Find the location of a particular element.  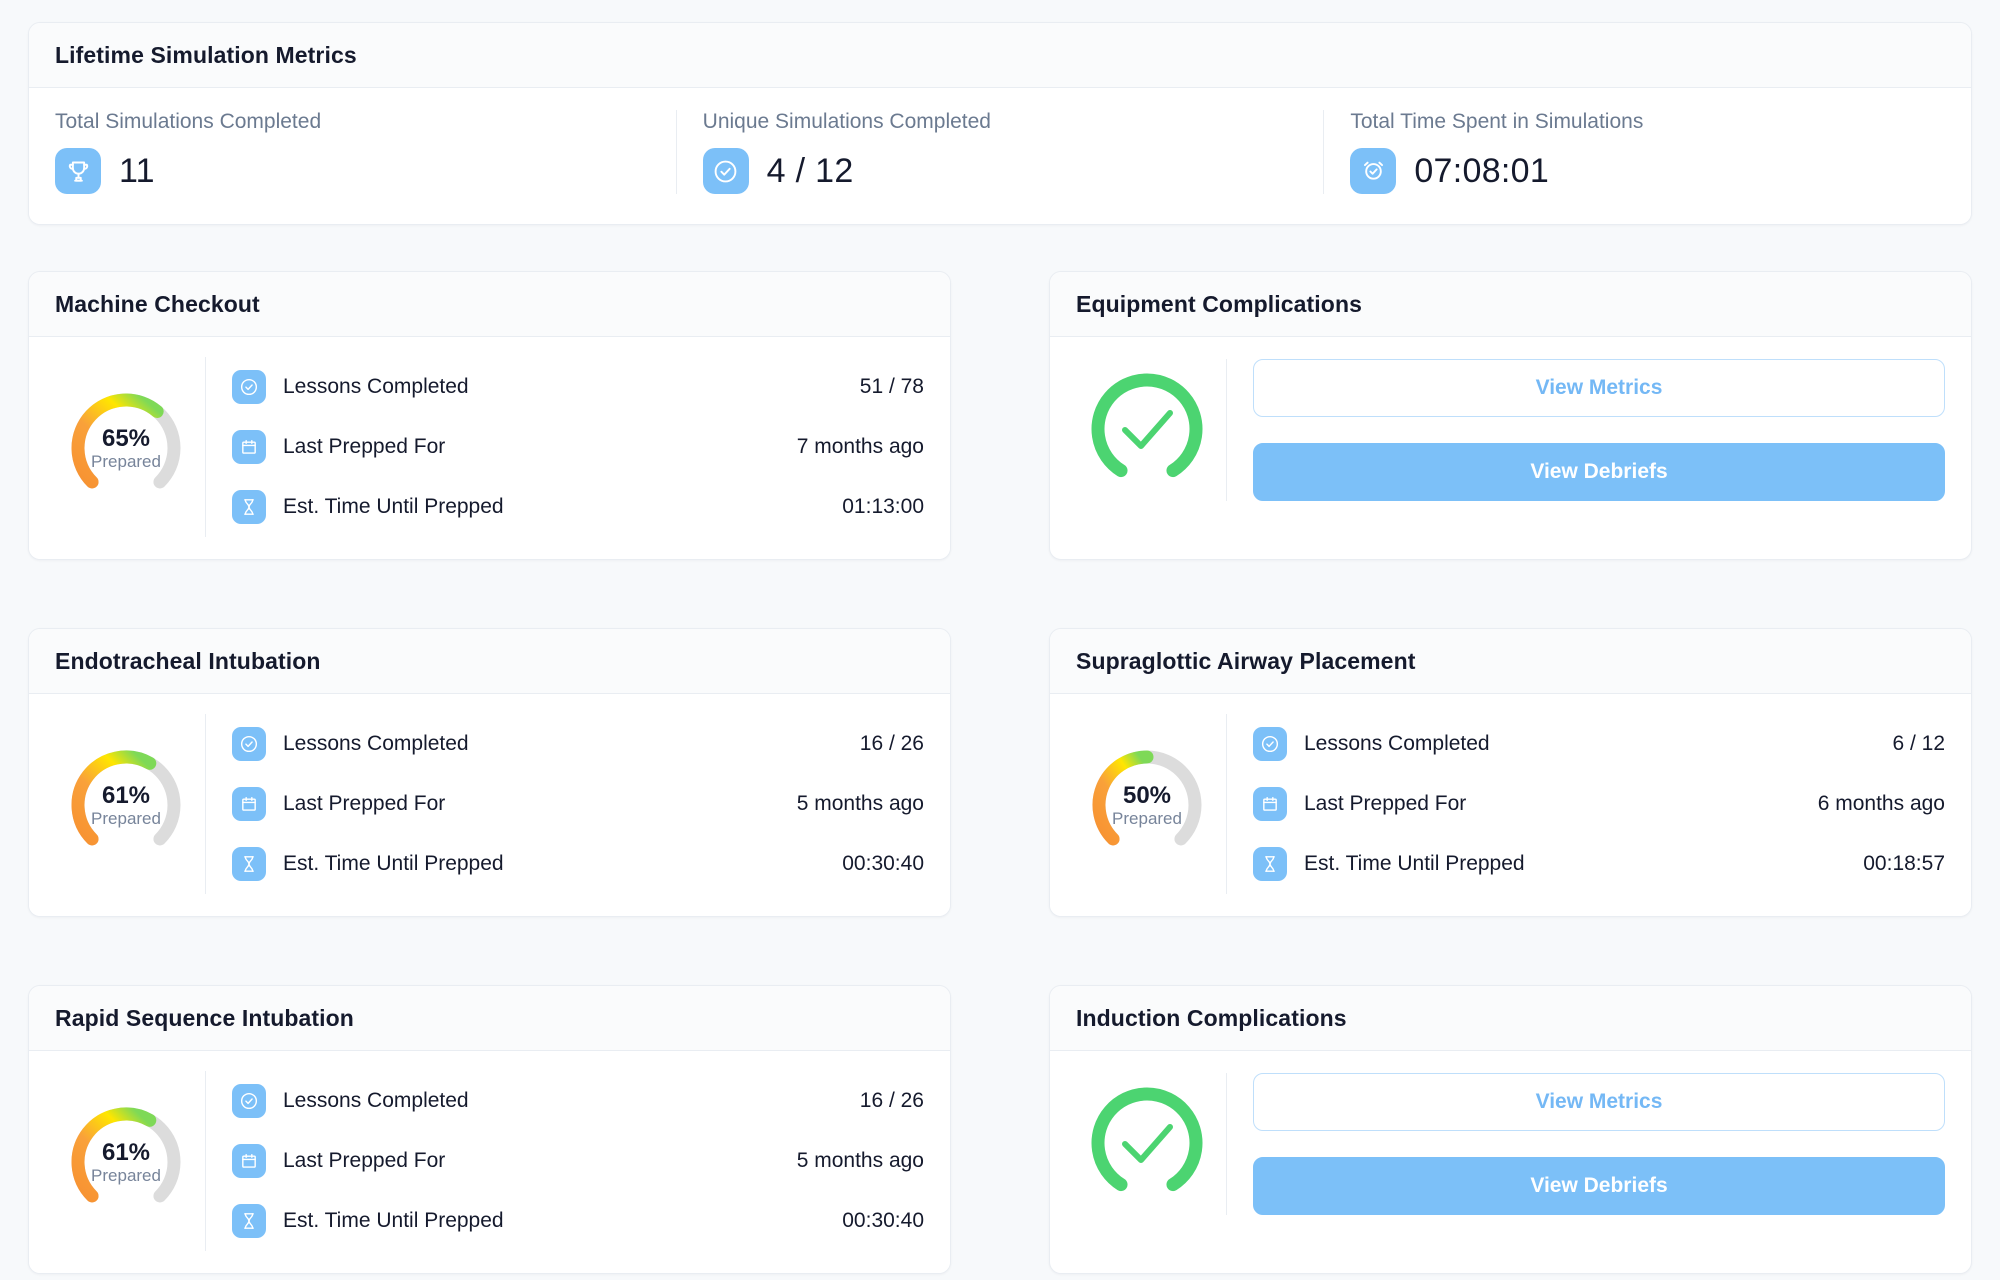

gauge-center-label: 65% Prepared is located at coordinates (126, 447).